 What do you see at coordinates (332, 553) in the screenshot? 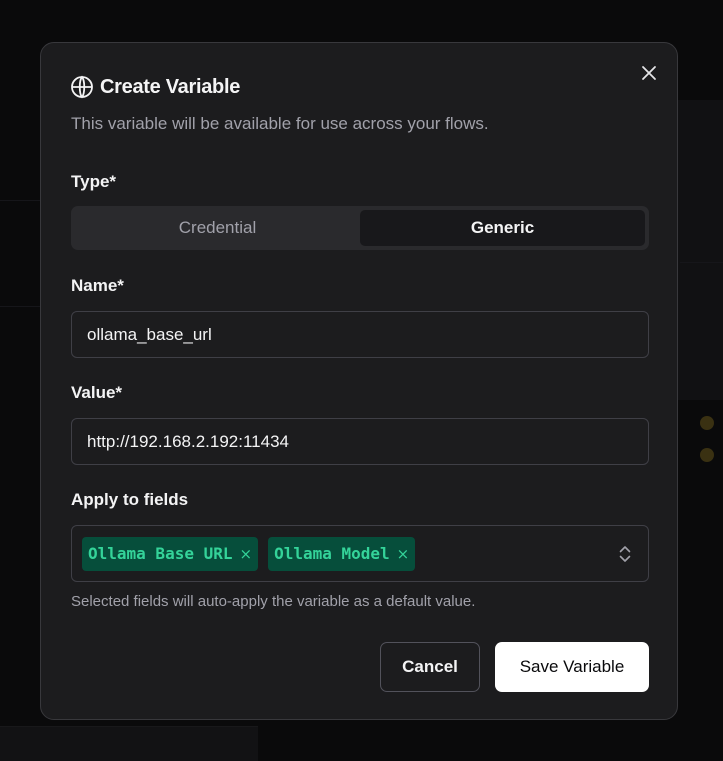
I see `chip-label: Ollama Model` at bounding box center [332, 553].